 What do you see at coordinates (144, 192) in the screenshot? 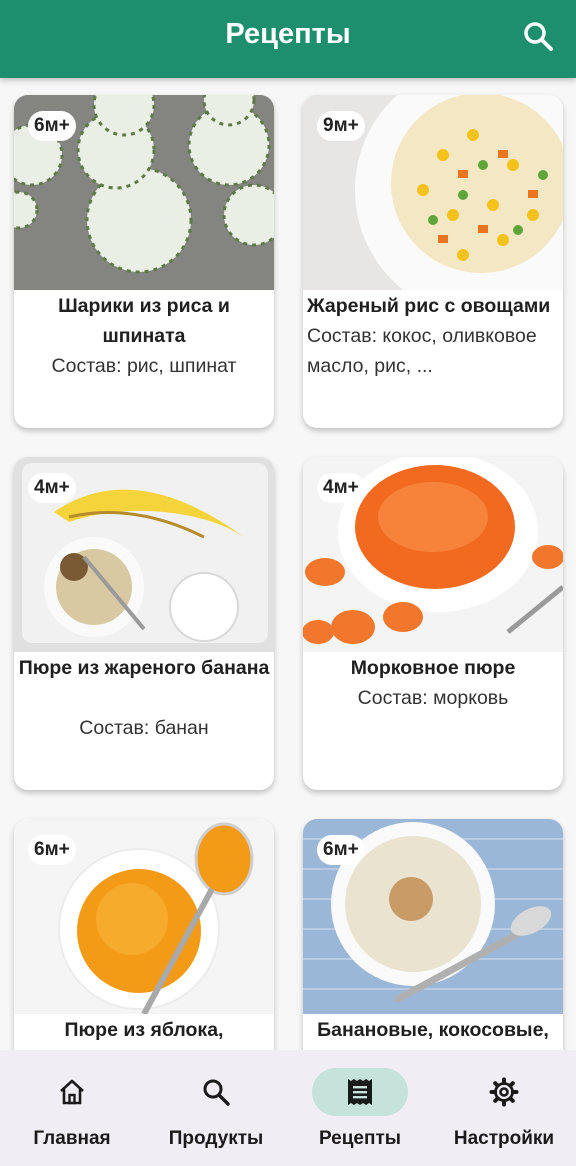
I see `recipe-image-rice-spinach-balls: 6м+` at bounding box center [144, 192].